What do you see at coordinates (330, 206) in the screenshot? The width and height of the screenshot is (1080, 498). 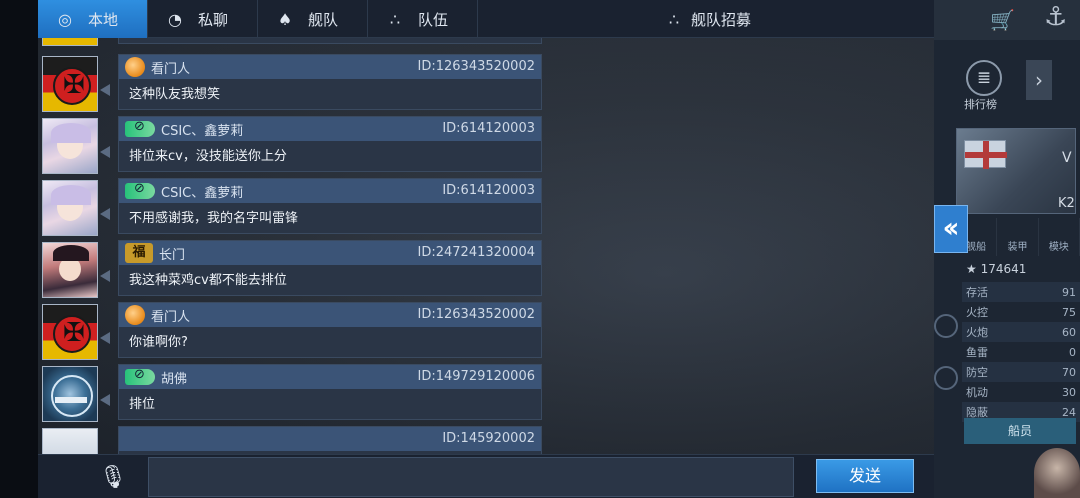 I see `message-bubble: CSIC、鑫萝莉 ID:614120003 不用感谢我，我的名字叫雷锋` at bounding box center [330, 206].